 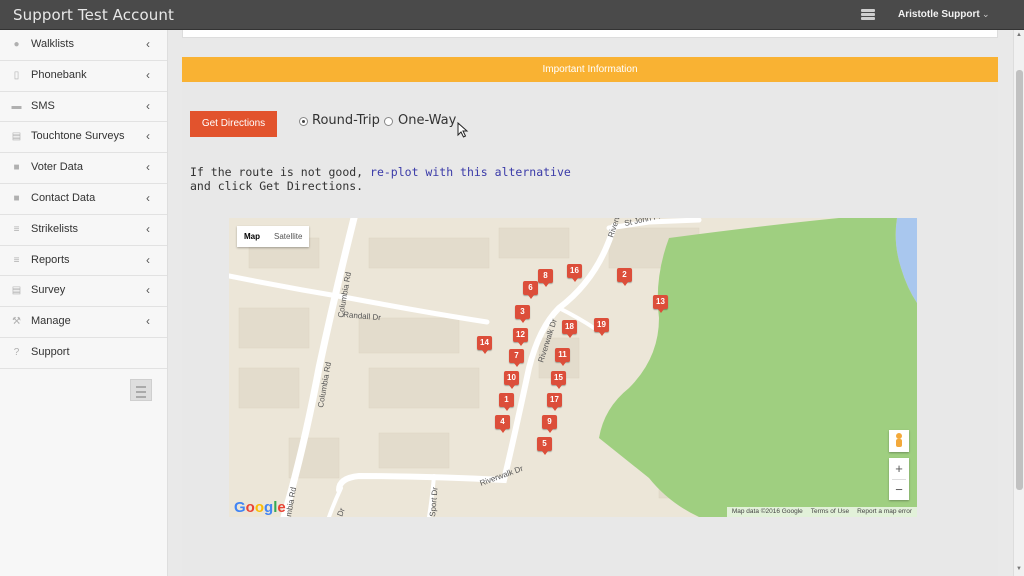 What do you see at coordinates (569, 329) in the screenshot?
I see `map-marker-18: 18` at bounding box center [569, 329].